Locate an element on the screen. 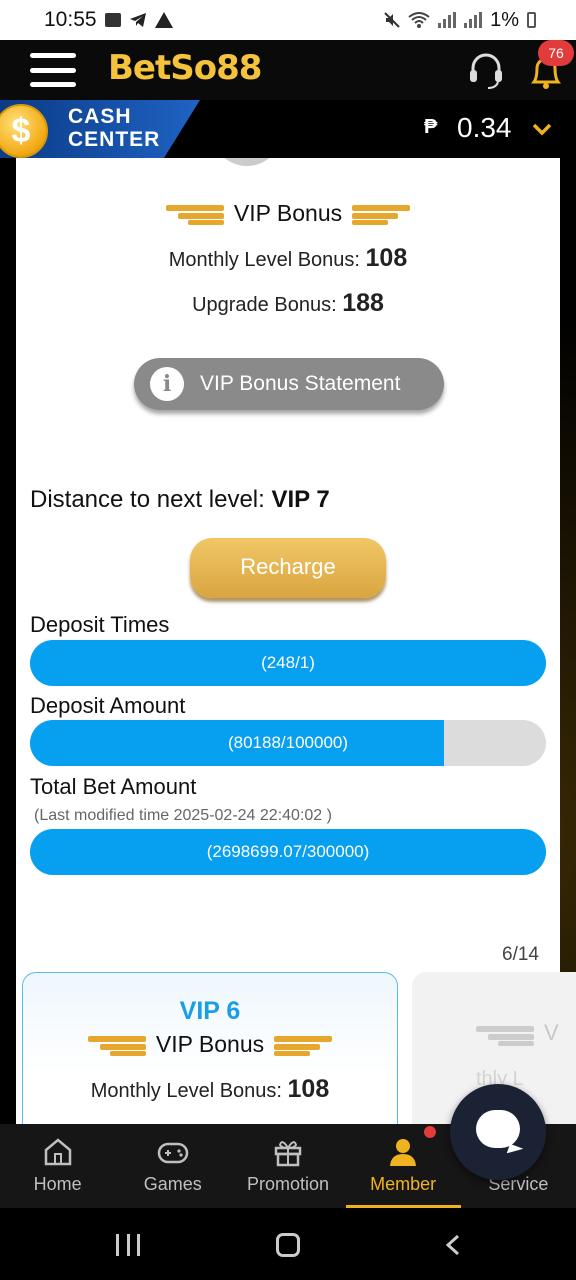 Image resolution: width=576 pixels, height=1280 pixels. warning-icon is located at coordinates (163, 20).